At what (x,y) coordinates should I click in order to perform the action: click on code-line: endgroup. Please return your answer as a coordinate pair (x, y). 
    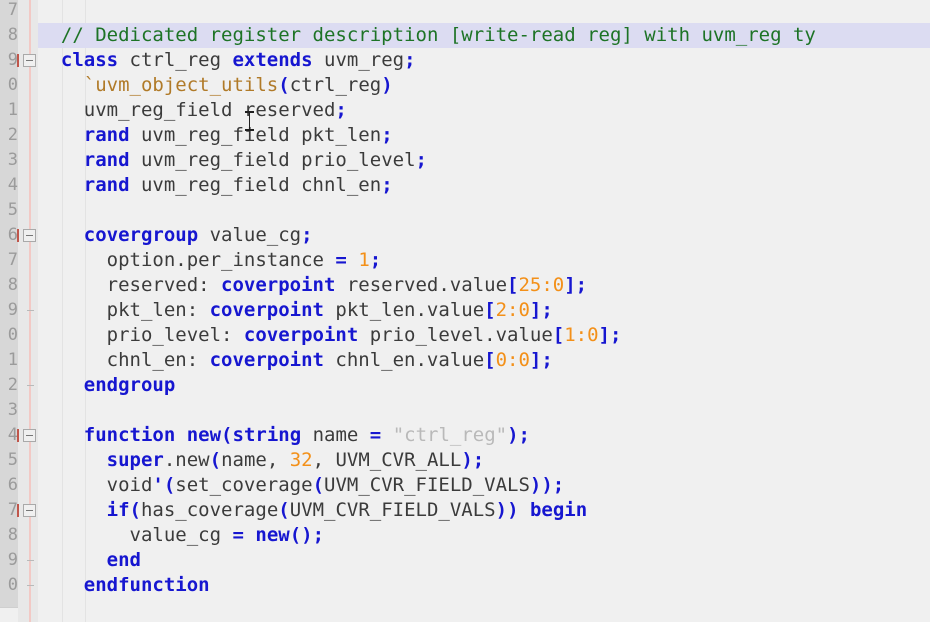
    Looking at the image, I should click on (107, 385).